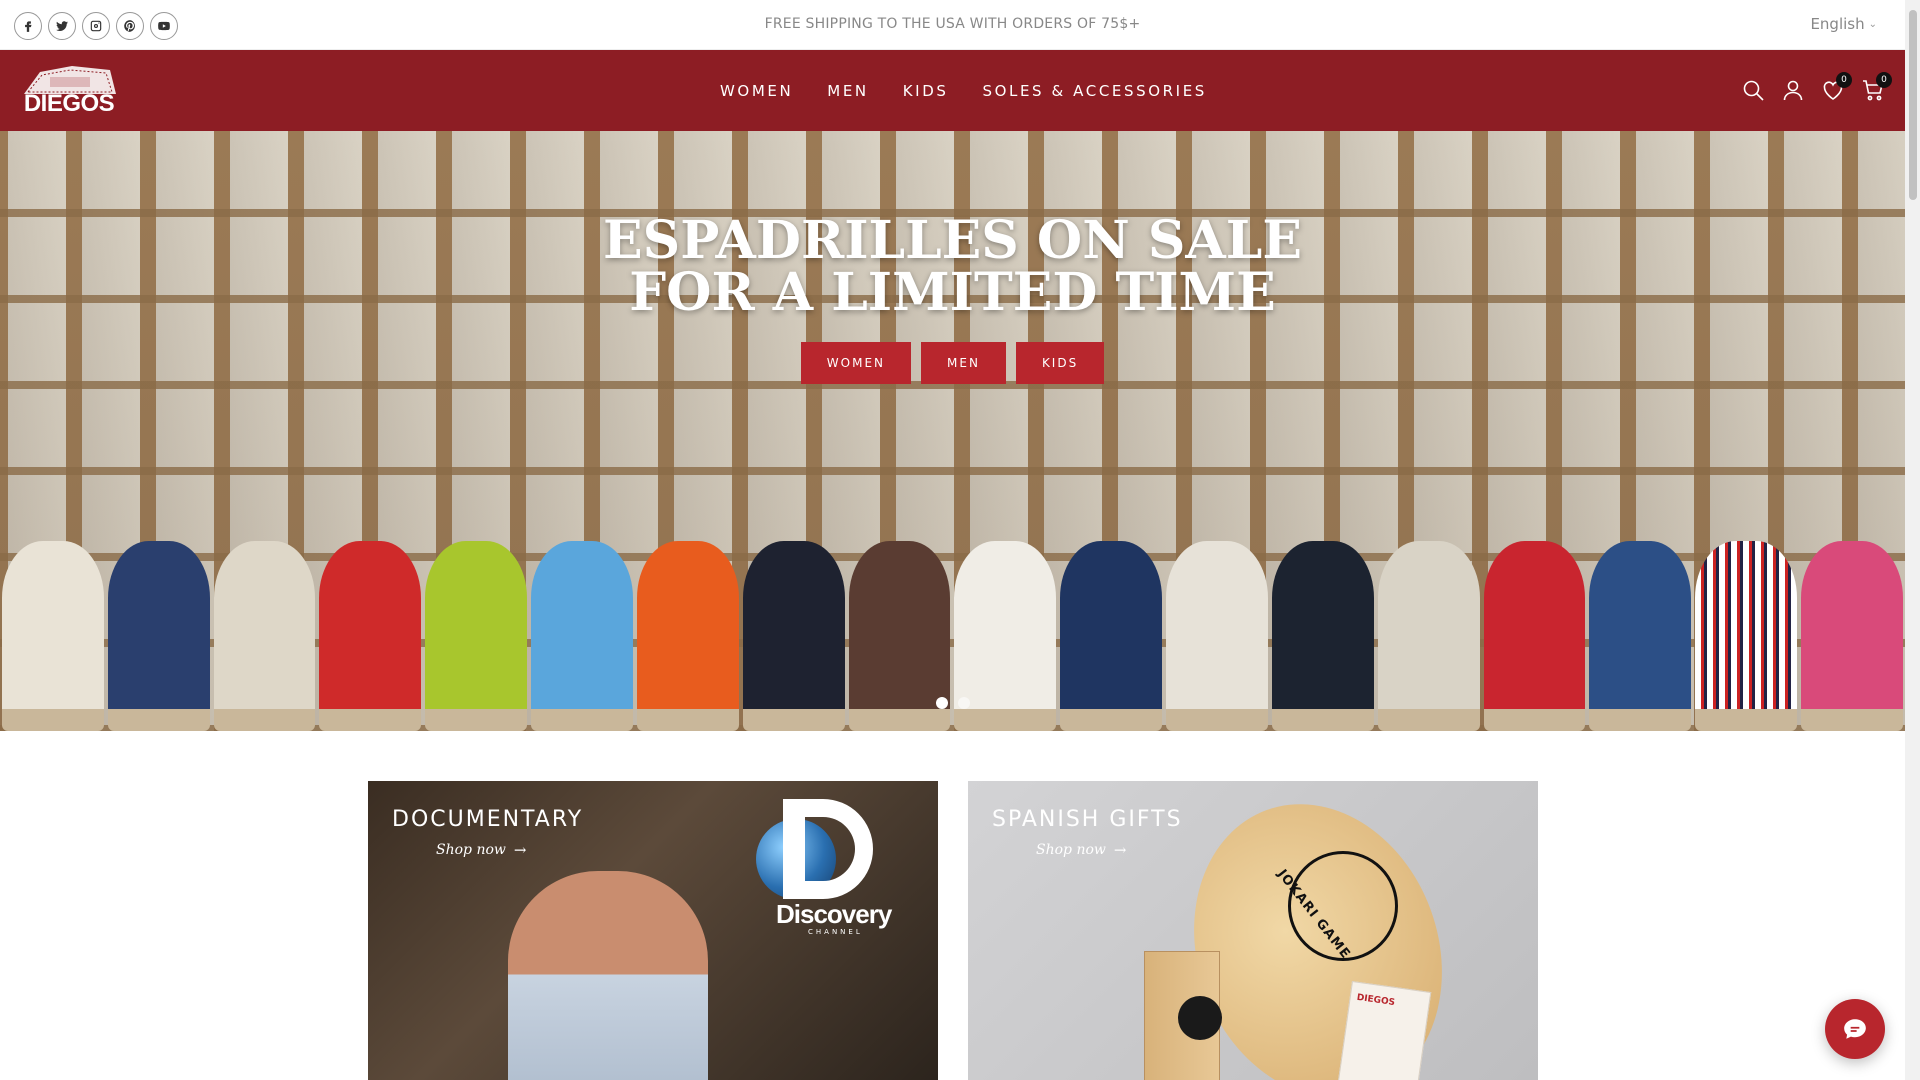  I want to click on discovery-logo-icon, so click(828, 849).